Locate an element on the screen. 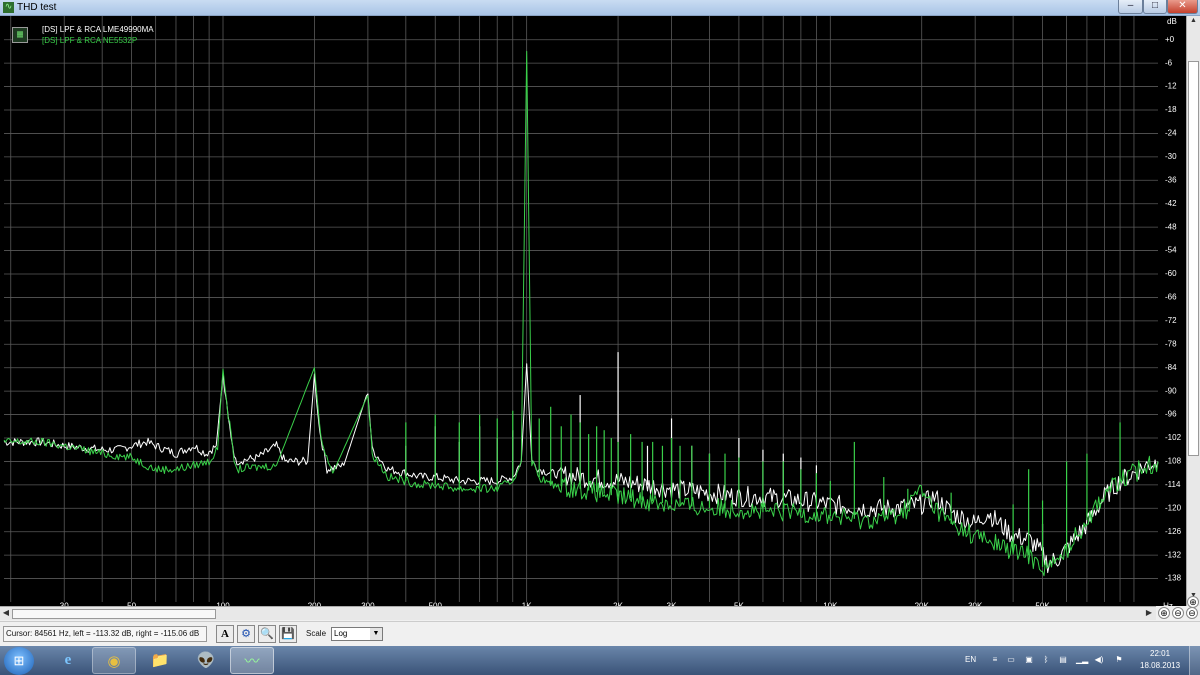  y-tick-label: -66 is located at coordinates (1171, 297).